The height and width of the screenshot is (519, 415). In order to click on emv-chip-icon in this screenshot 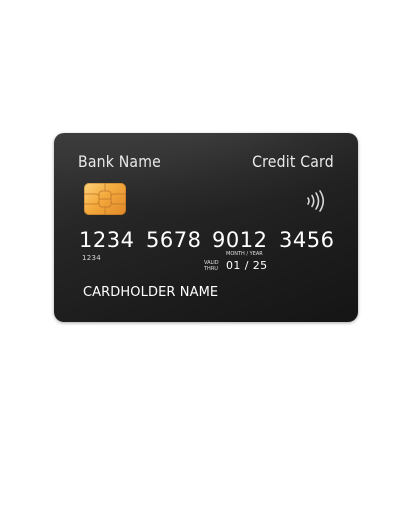, I will do `click(105, 199)`.